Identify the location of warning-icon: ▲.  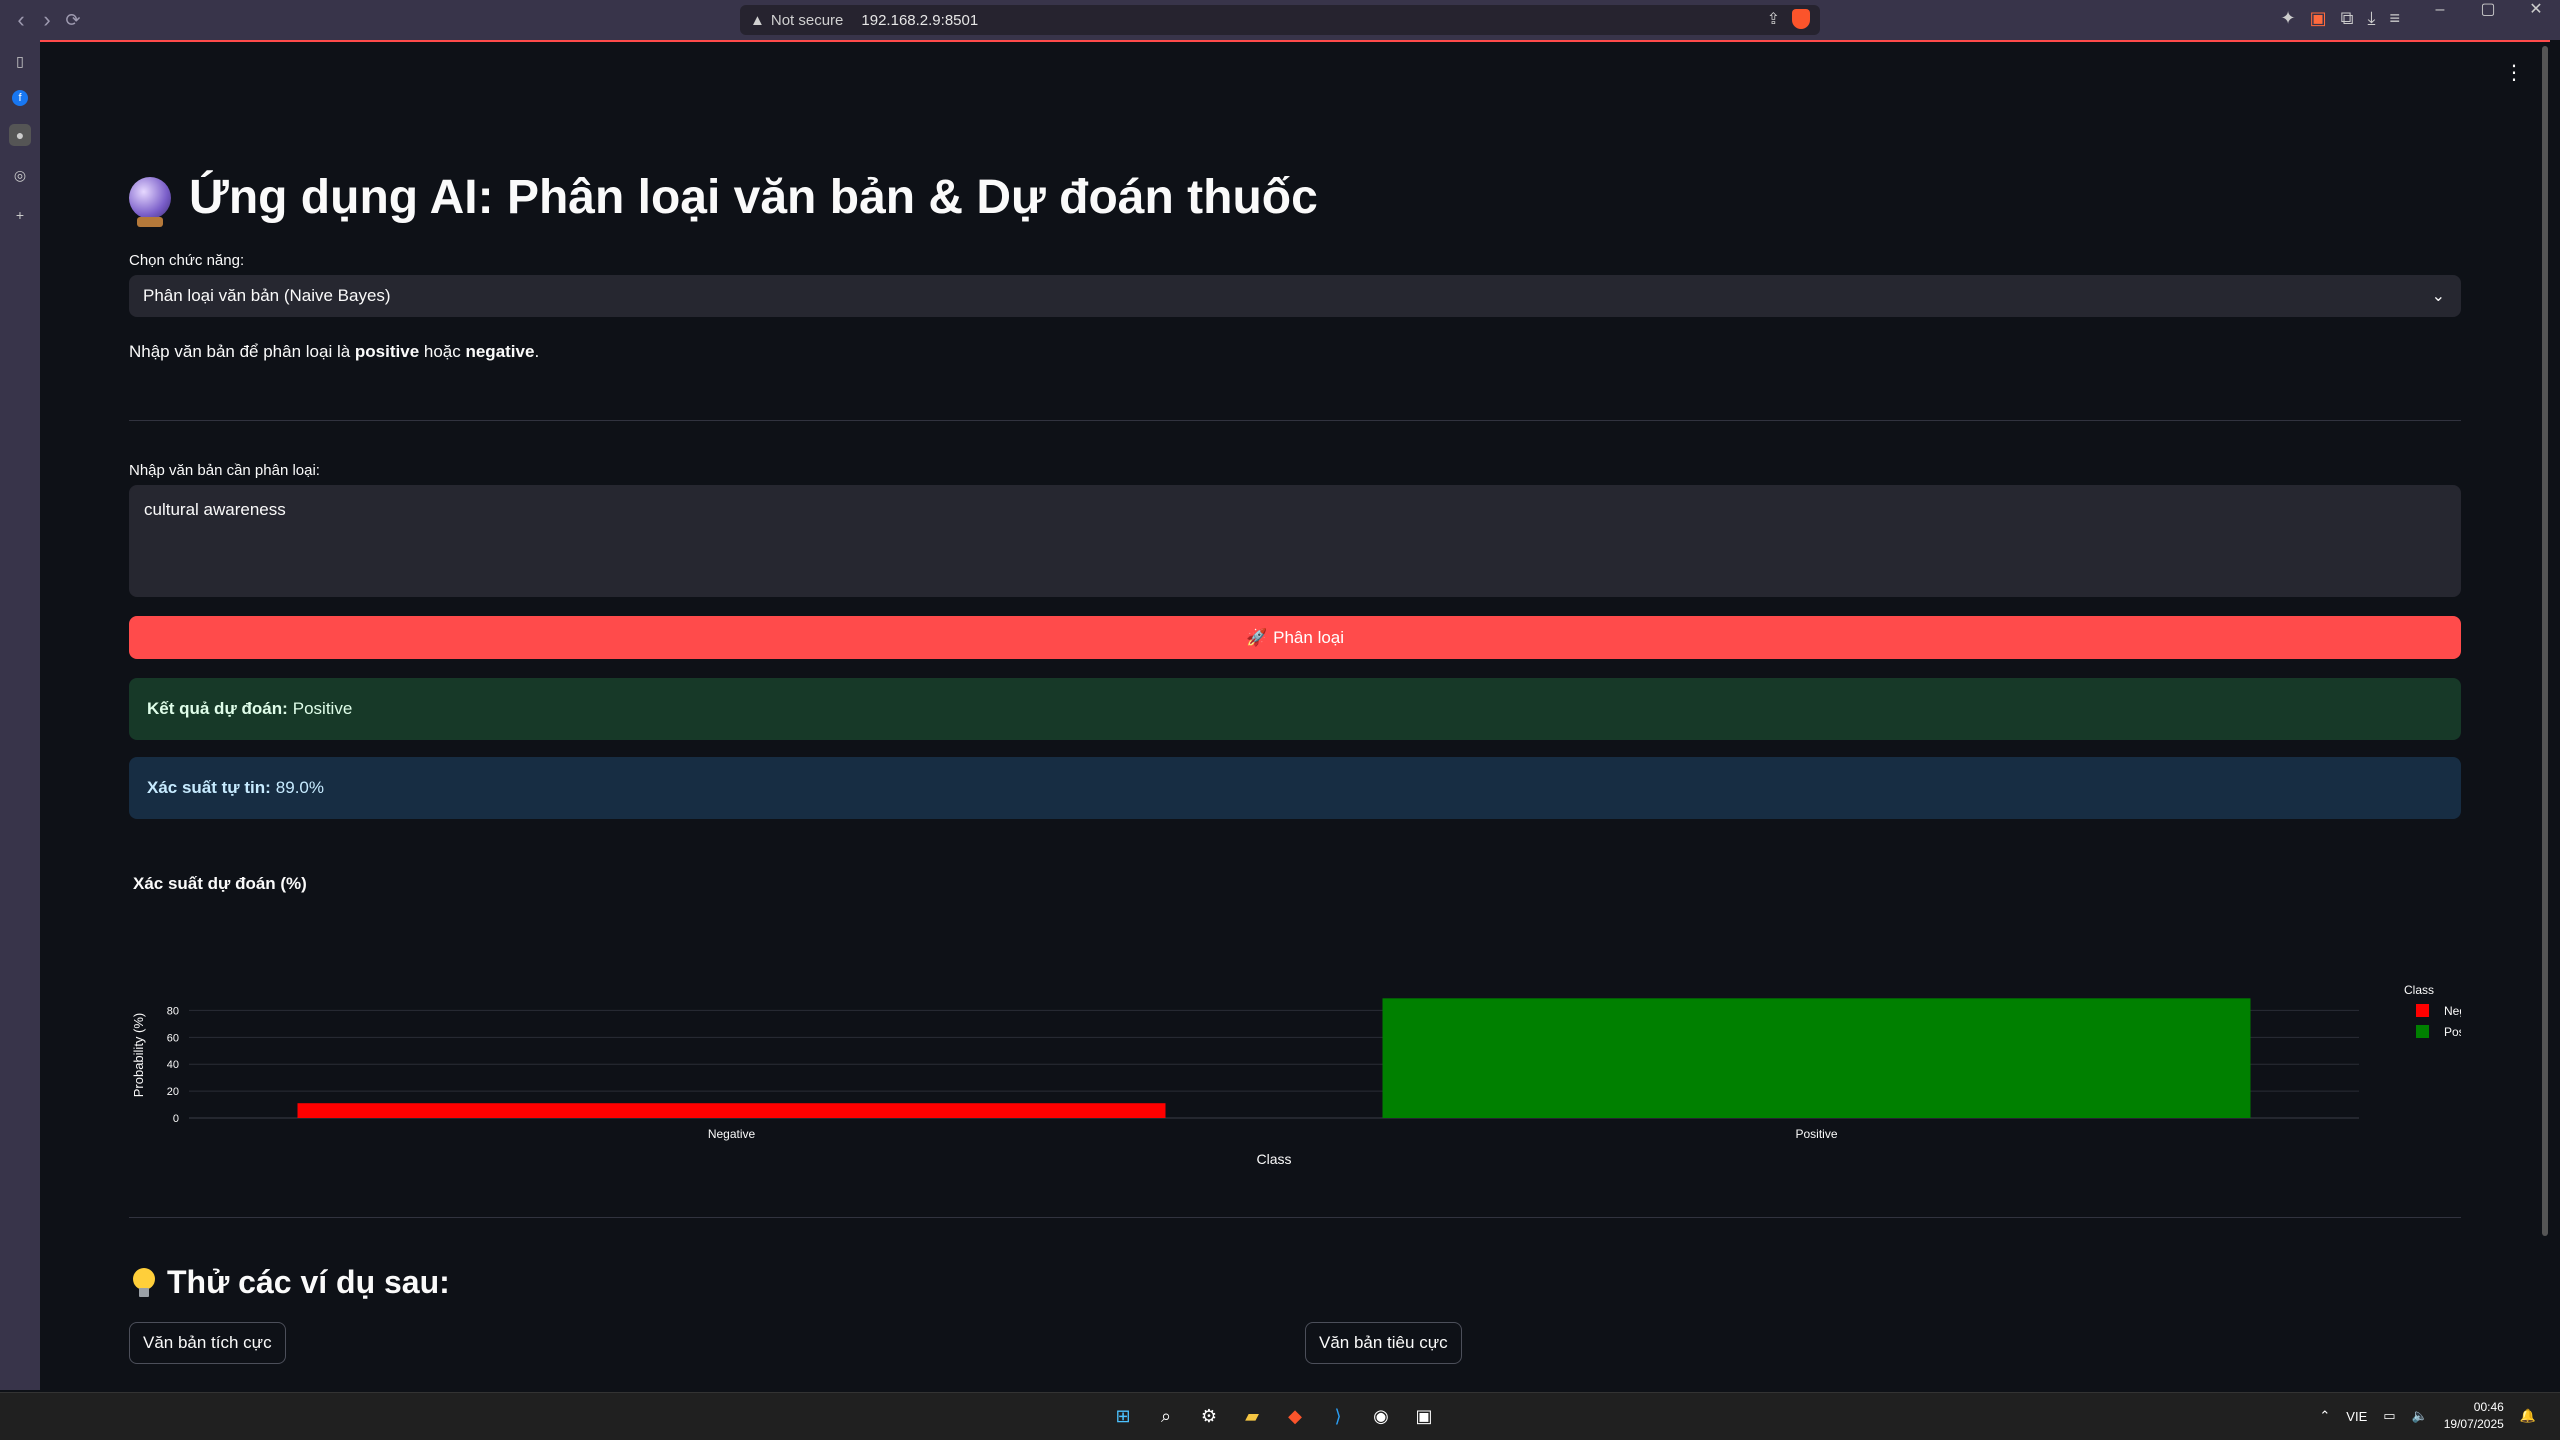
(757, 20).